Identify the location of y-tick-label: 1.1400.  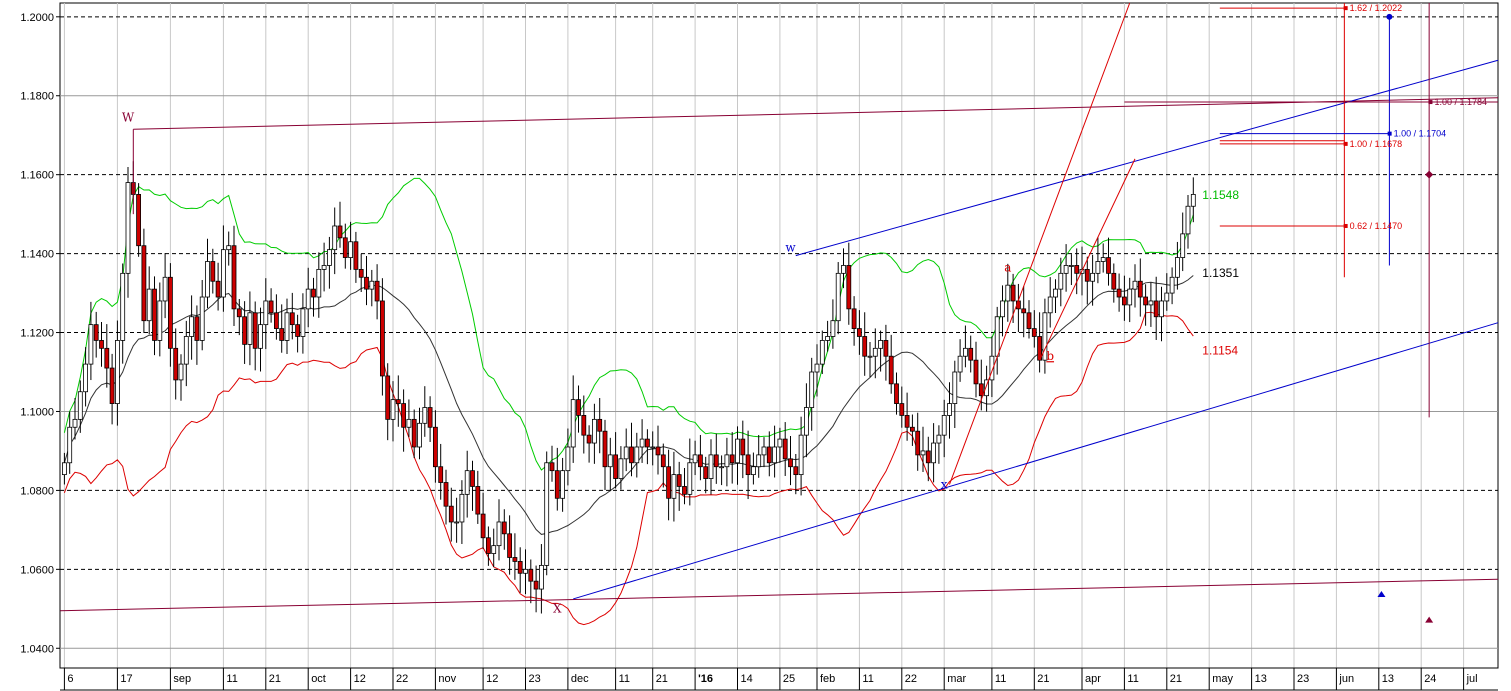
(37, 255).